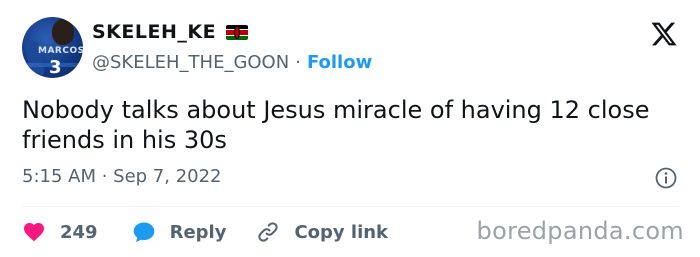  What do you see at coordinates (55, 67) in the screenshot?
I see `avatar-number: 3` at bounding box center [55, 67].